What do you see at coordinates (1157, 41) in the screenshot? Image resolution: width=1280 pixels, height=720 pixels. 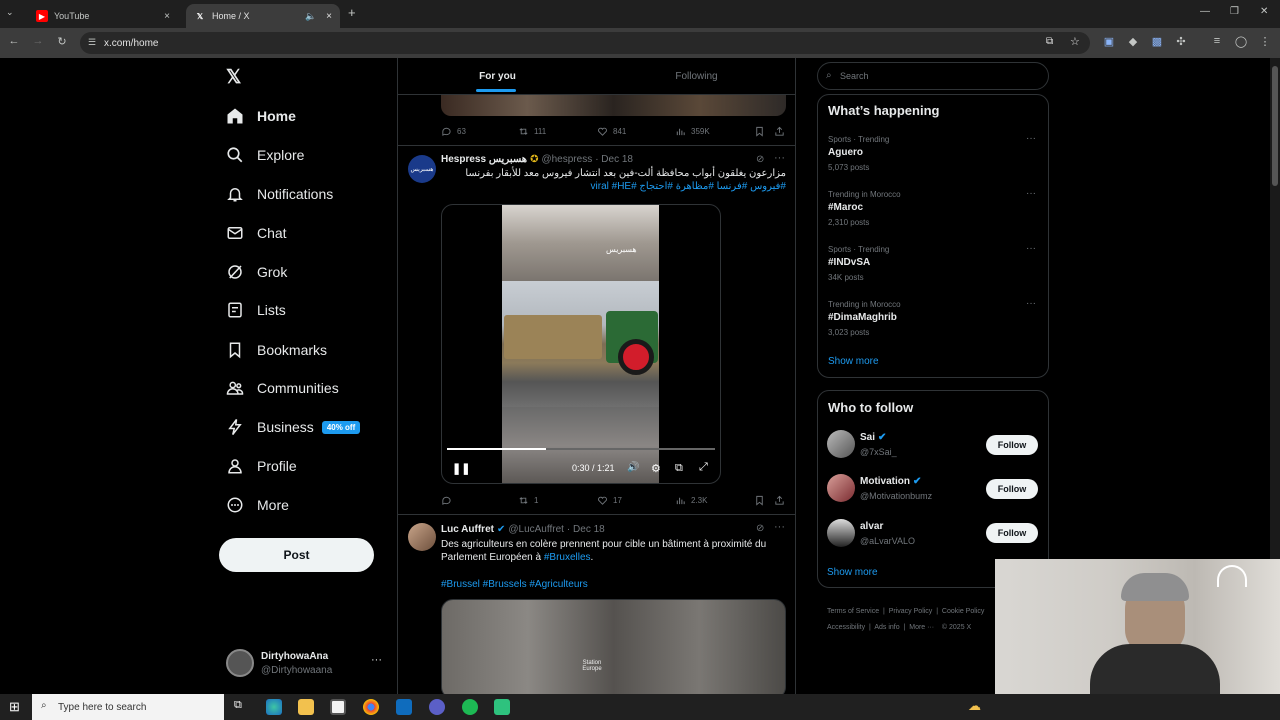 I see `extension-image-icon: ▩` at bounding box center [1157, 41].